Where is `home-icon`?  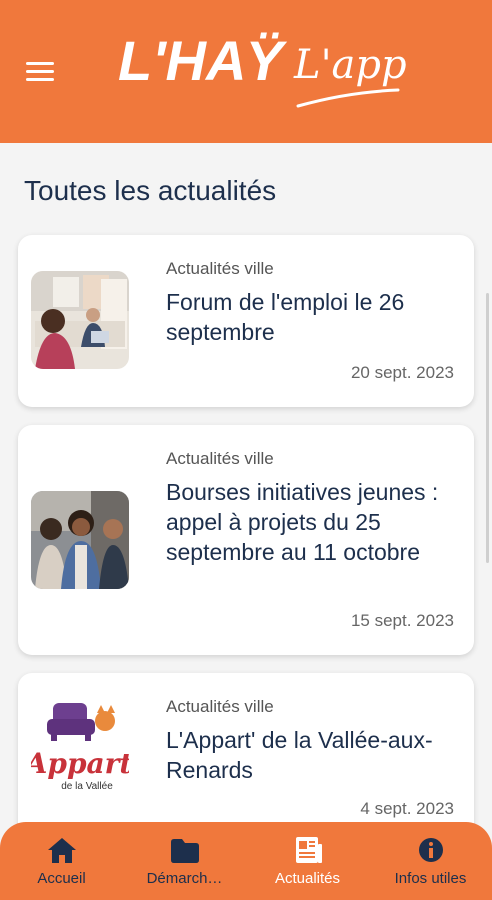 home-icon is located at coordinates (61, 850).